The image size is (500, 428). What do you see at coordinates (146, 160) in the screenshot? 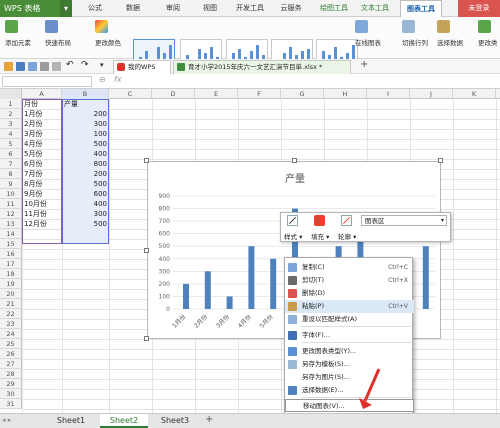
I see `chart-handle-tl` at bounding box center [146, 160].